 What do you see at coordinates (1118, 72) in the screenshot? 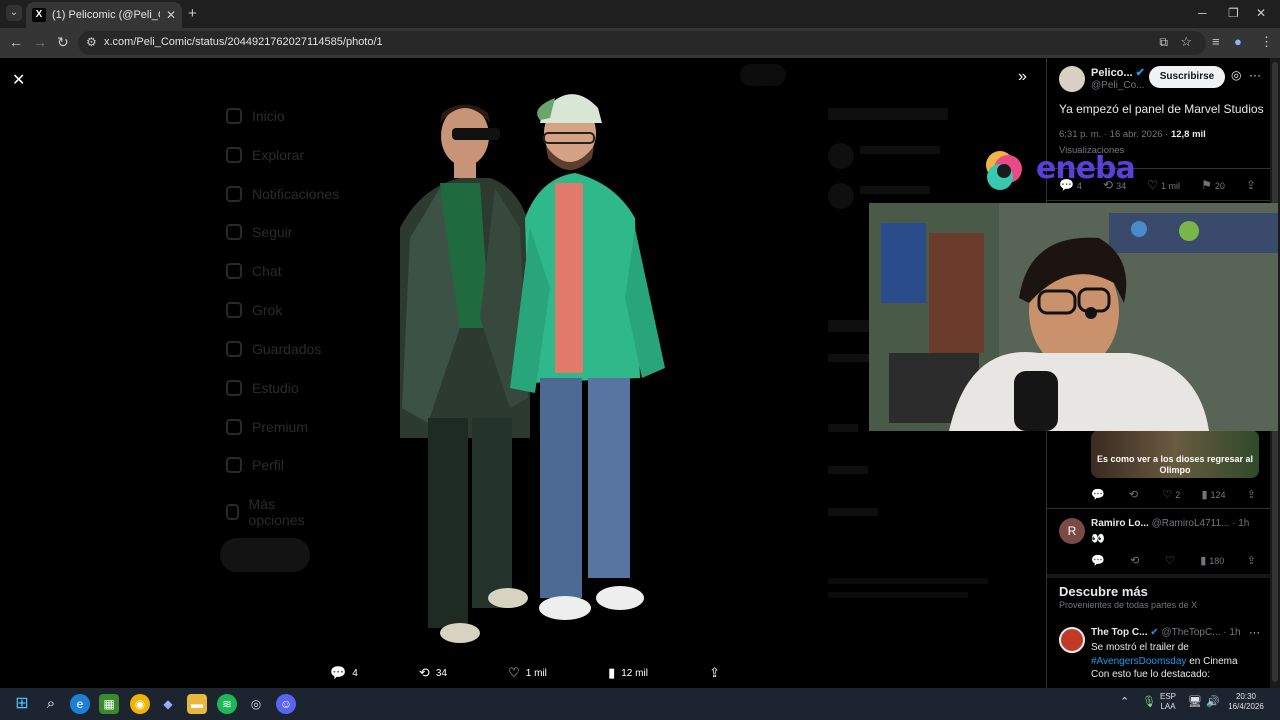
I see `author-name: Pelico... ✔` at bounding box center [1118, 72].